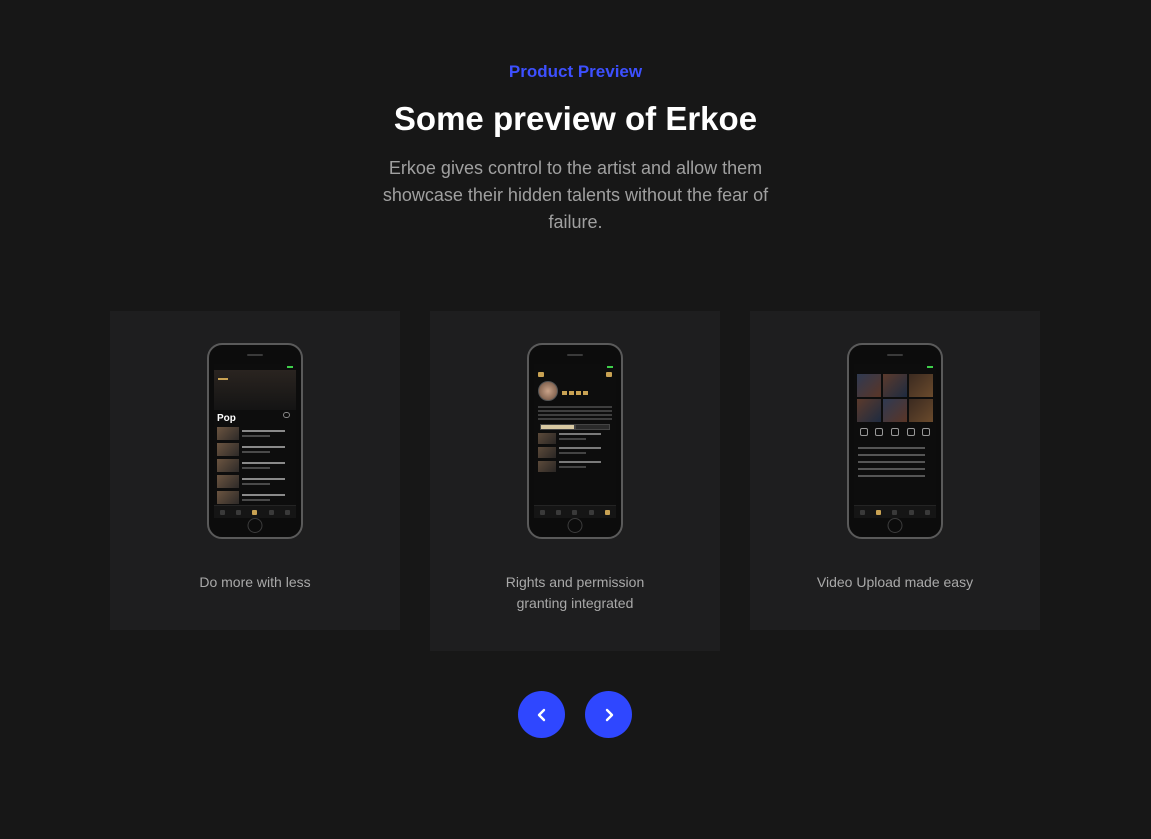 This screenshot has width=1151, height=839. I want to click on chevron-right-icon, so click(609, 714).